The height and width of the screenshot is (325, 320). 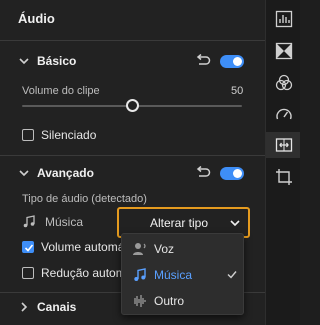 What do you see at coordinates (84, 199) in the screenshot?
I see `audio-type-label: Tipo de áudio (detectado)` at bounding box center [84, 199].